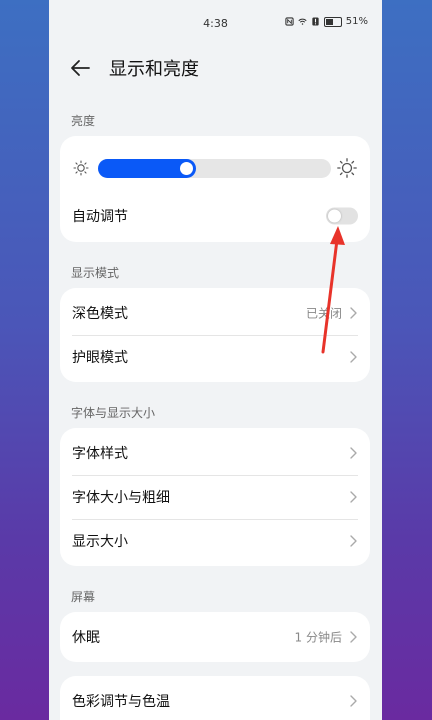 This screenshot has height=720, width=432. Describe the element at coordinates (81, 68) in the screenshot. I see `back-arrow-icon` at that location.